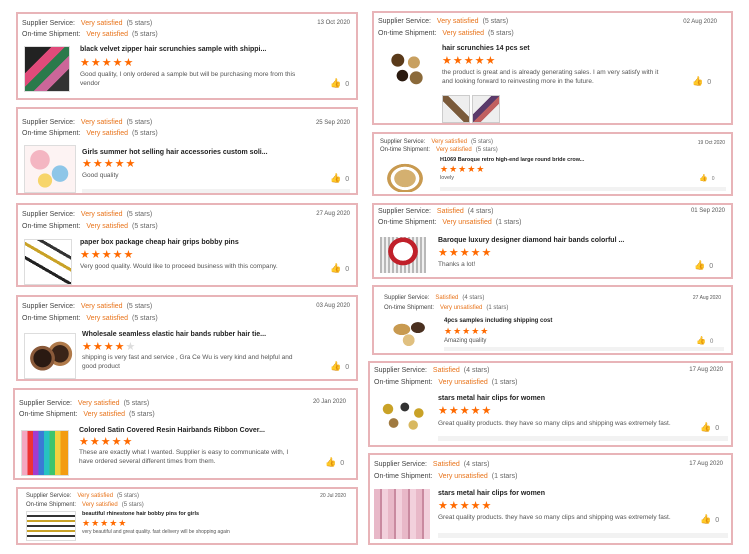 This screenshot has height=554, width=749. Describe the element at coordinates (706, 464) in the screenshot. I see `review-date: 17 Aug 2020` at that location.